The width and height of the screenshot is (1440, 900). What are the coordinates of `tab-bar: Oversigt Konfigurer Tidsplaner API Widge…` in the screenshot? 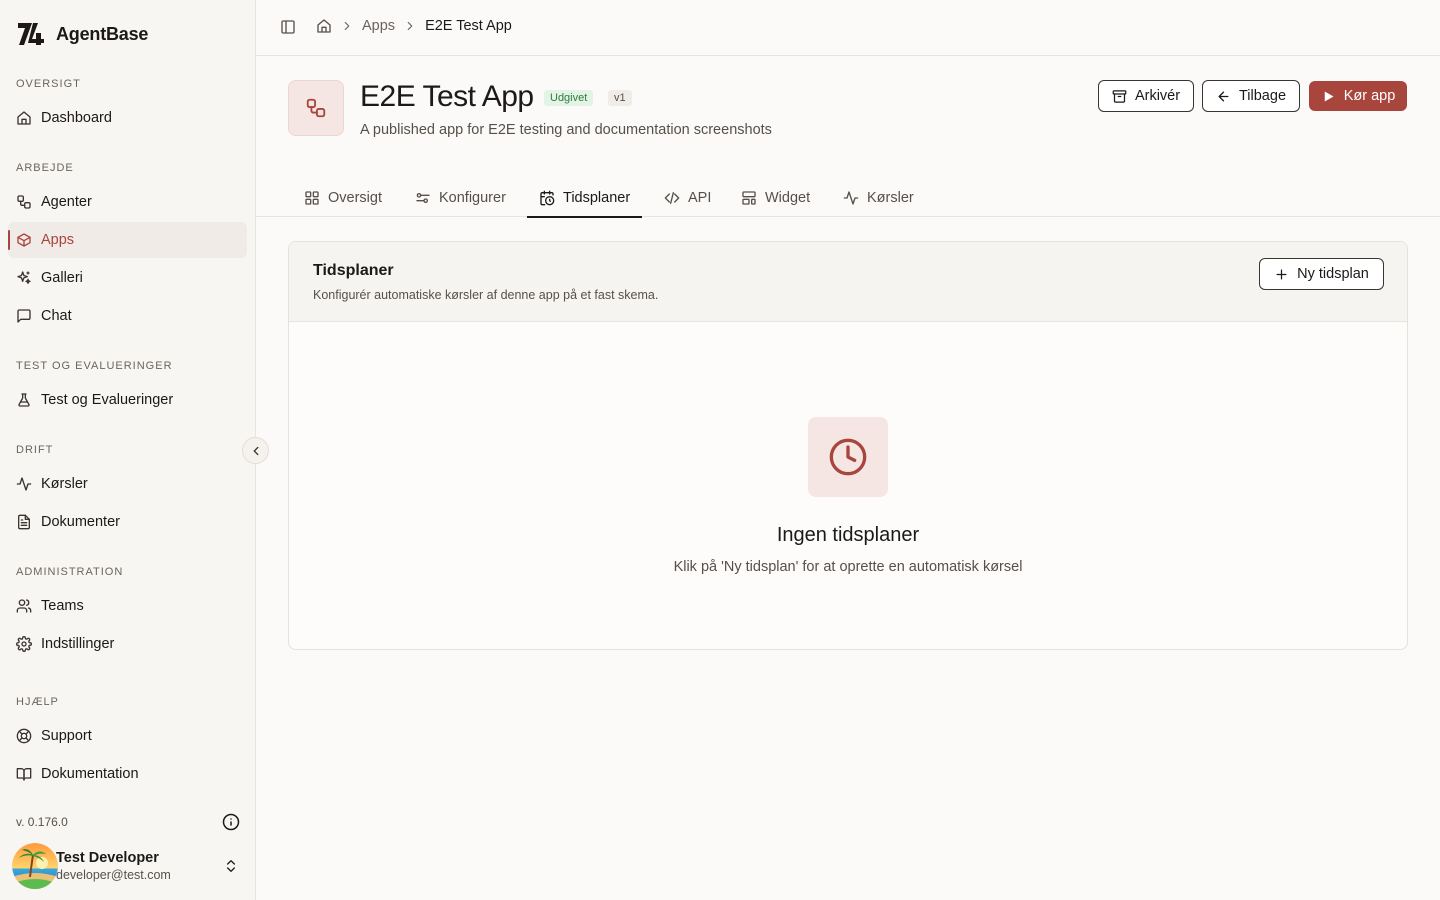 It's located at (848, 198).